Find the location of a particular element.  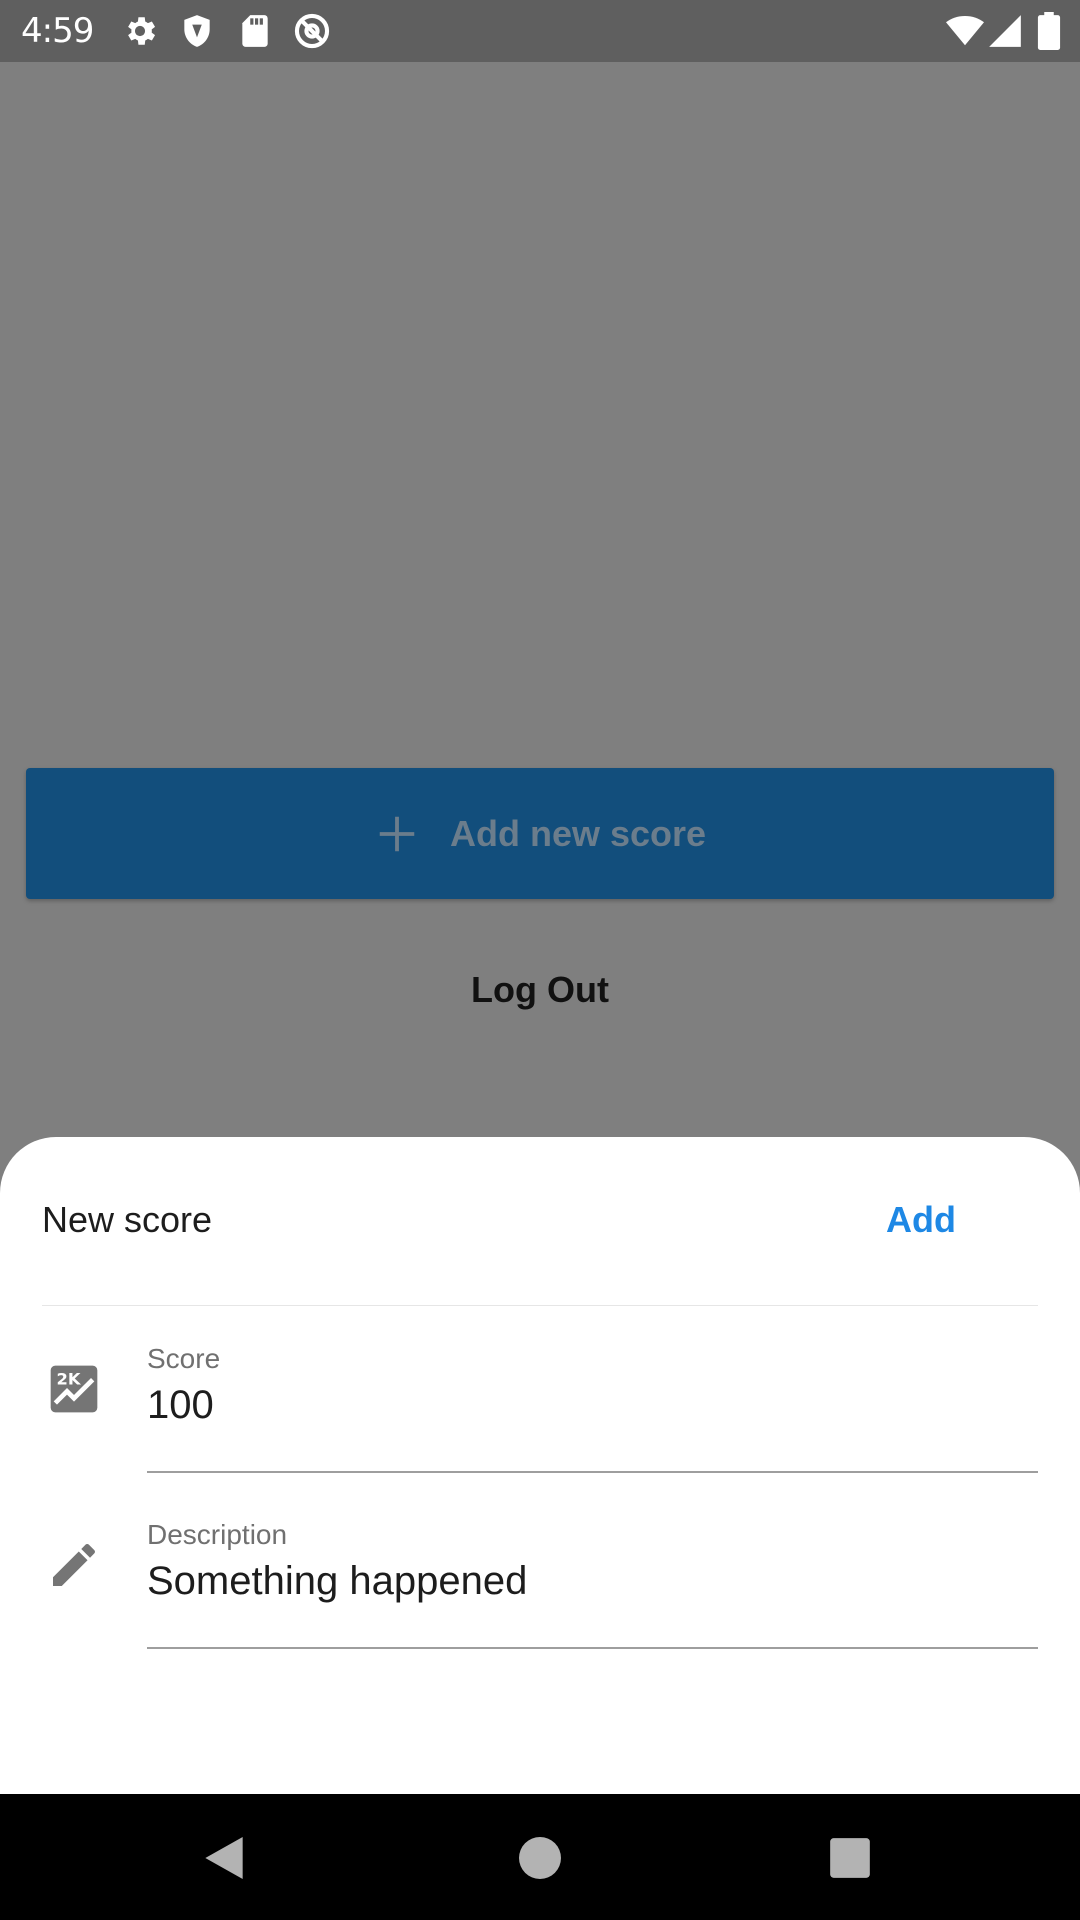

plus-icon is located at coordinates (397, 834).